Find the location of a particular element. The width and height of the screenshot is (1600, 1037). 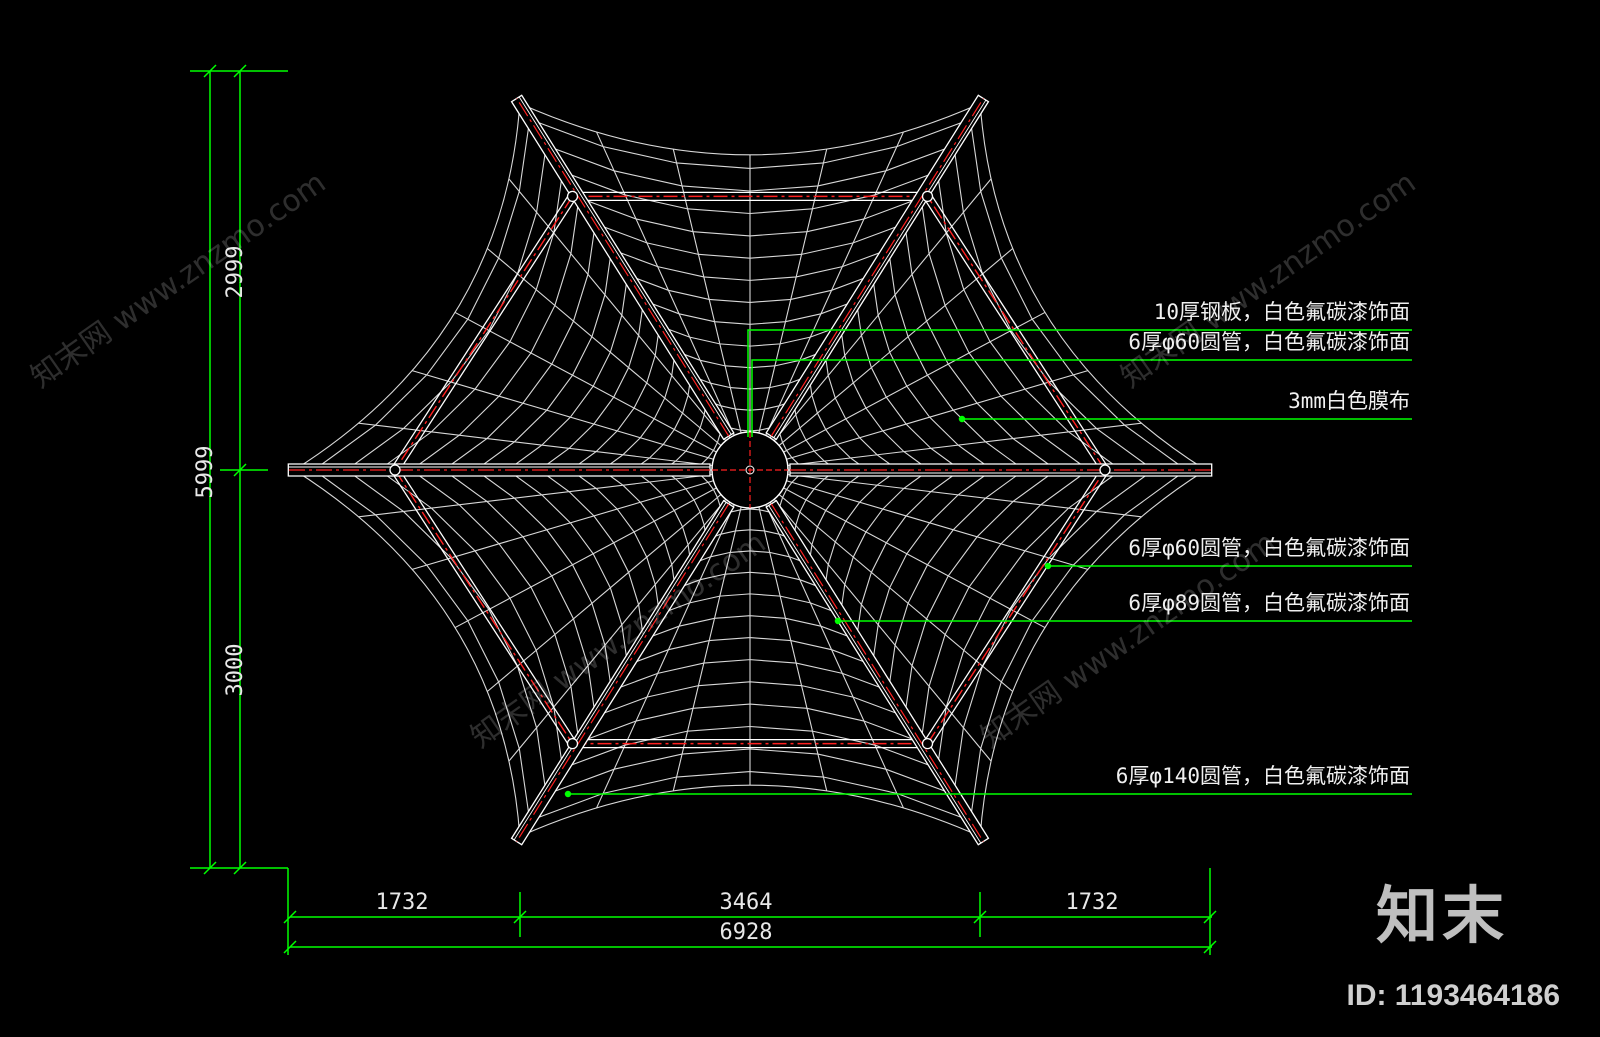

note-membrane: 3mm白色膜布 is located at coordinates (1349, 401).